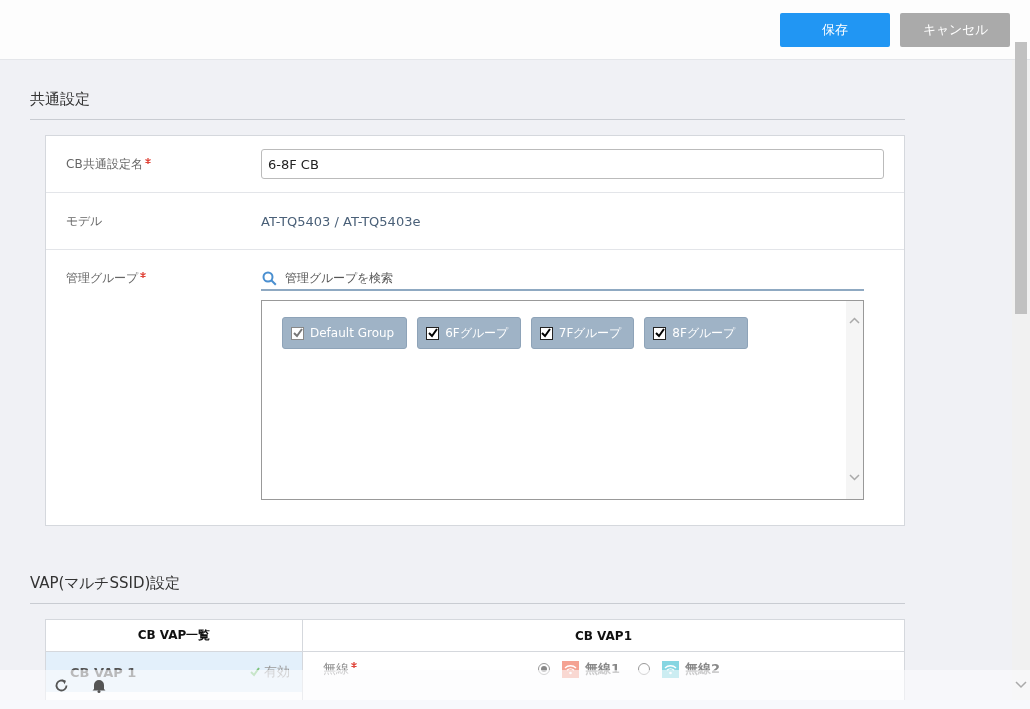 This screenshot has height=709, width=1030. What do you see at coordinates (854, 400) in the screenshot?
I see `scrollbar` at bounding box center [854, 400].